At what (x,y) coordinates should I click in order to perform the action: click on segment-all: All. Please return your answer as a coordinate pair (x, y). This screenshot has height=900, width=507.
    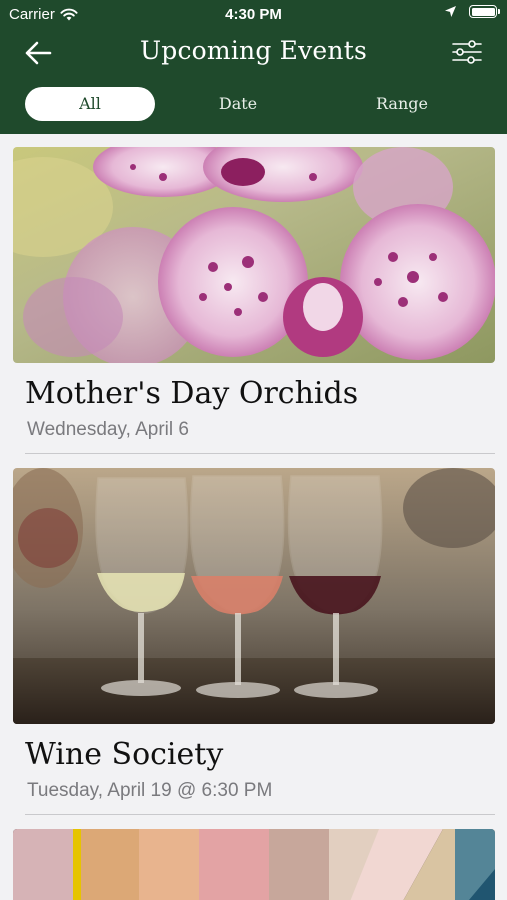
    Looking at the image, I should click on (90, 104).